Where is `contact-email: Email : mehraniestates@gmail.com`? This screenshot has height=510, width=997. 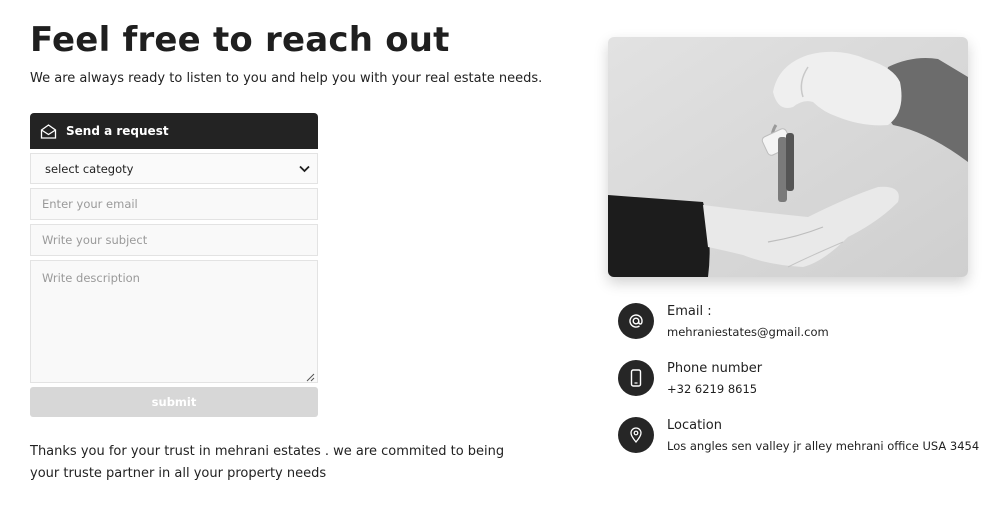
contact-email: Email : mehraniestates@gmail.com is located at coordinates (798, 330).